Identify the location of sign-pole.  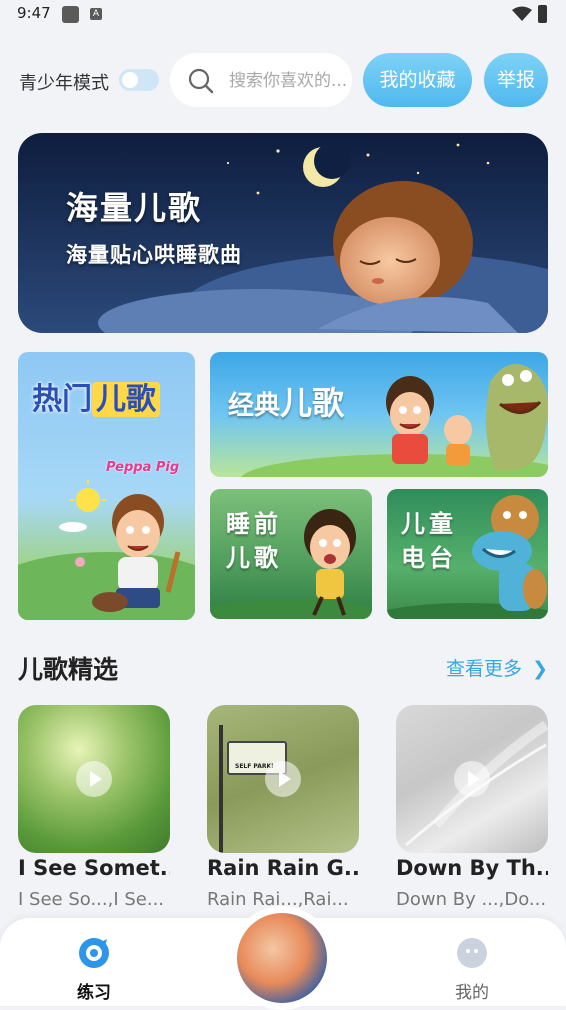
(221, 789).